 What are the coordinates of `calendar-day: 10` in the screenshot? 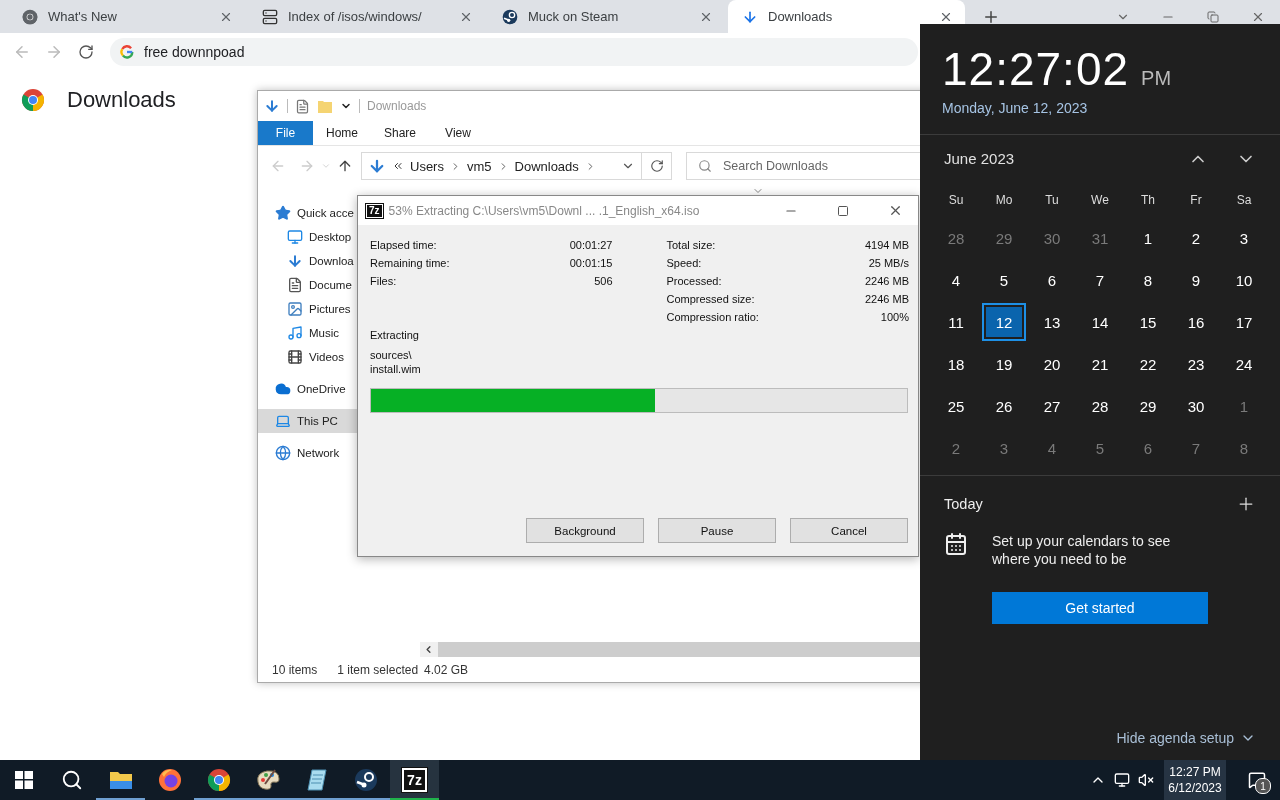 It's located at (1244, 280).